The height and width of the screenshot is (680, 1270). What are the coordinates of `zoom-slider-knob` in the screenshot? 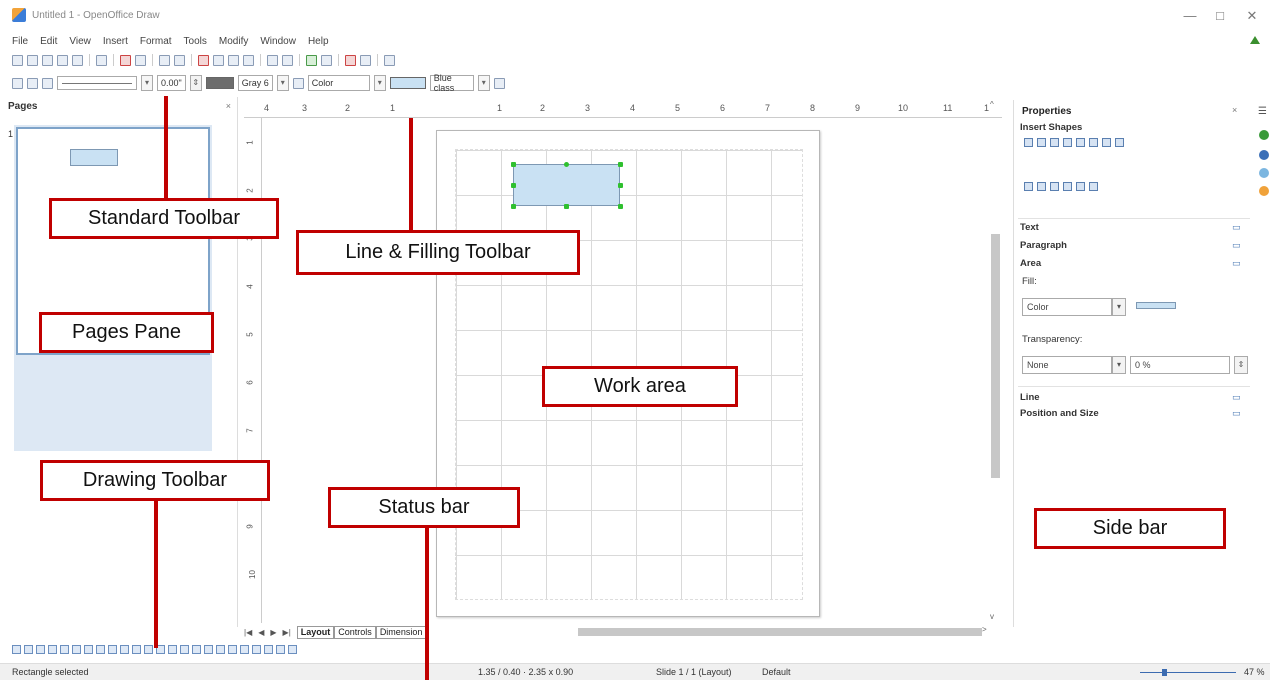 It's located at (1164, 672).